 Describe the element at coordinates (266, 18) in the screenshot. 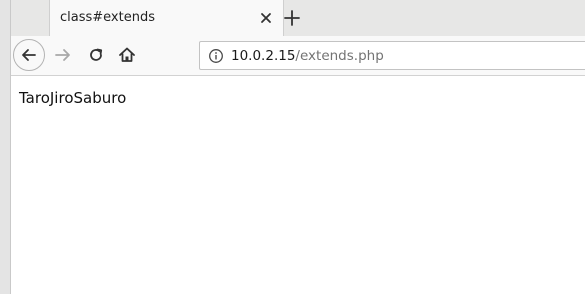

I see `close-icon` at that location.